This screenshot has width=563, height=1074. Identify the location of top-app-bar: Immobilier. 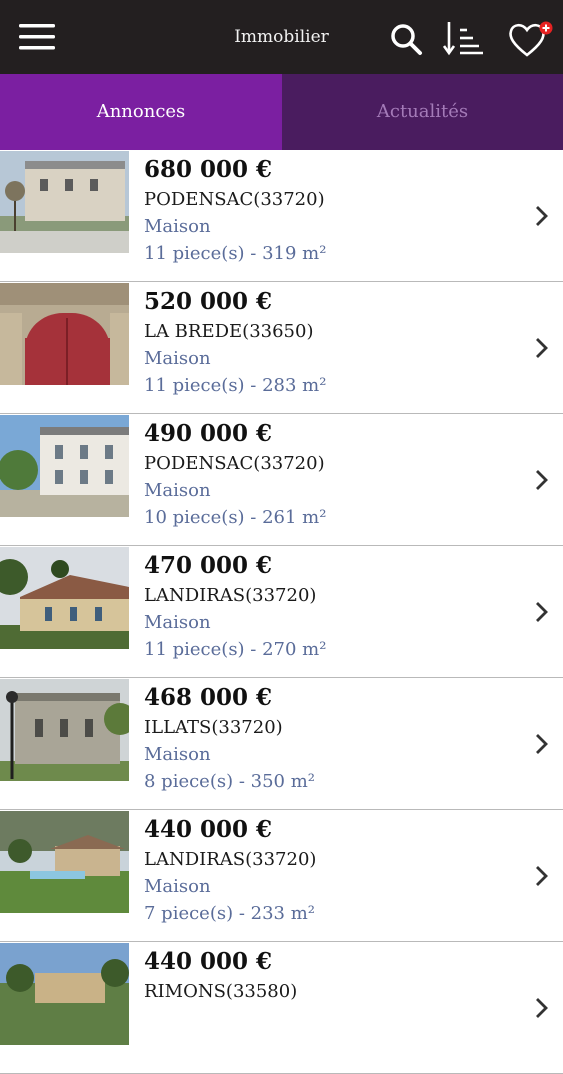
(281, 37).